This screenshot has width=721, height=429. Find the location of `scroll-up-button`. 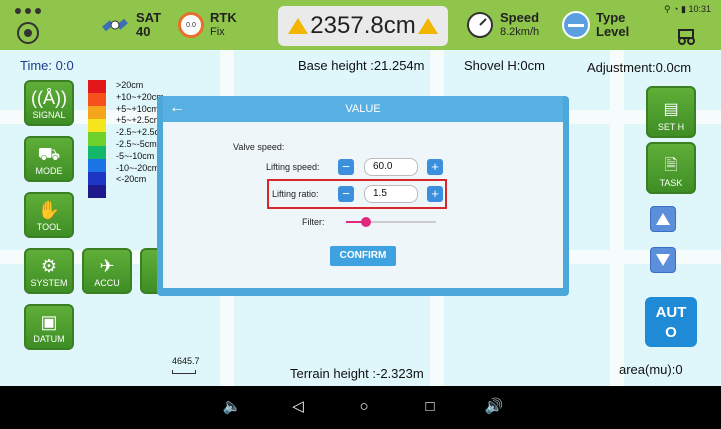

scroll-up-button is located at coordinates (663, 219).